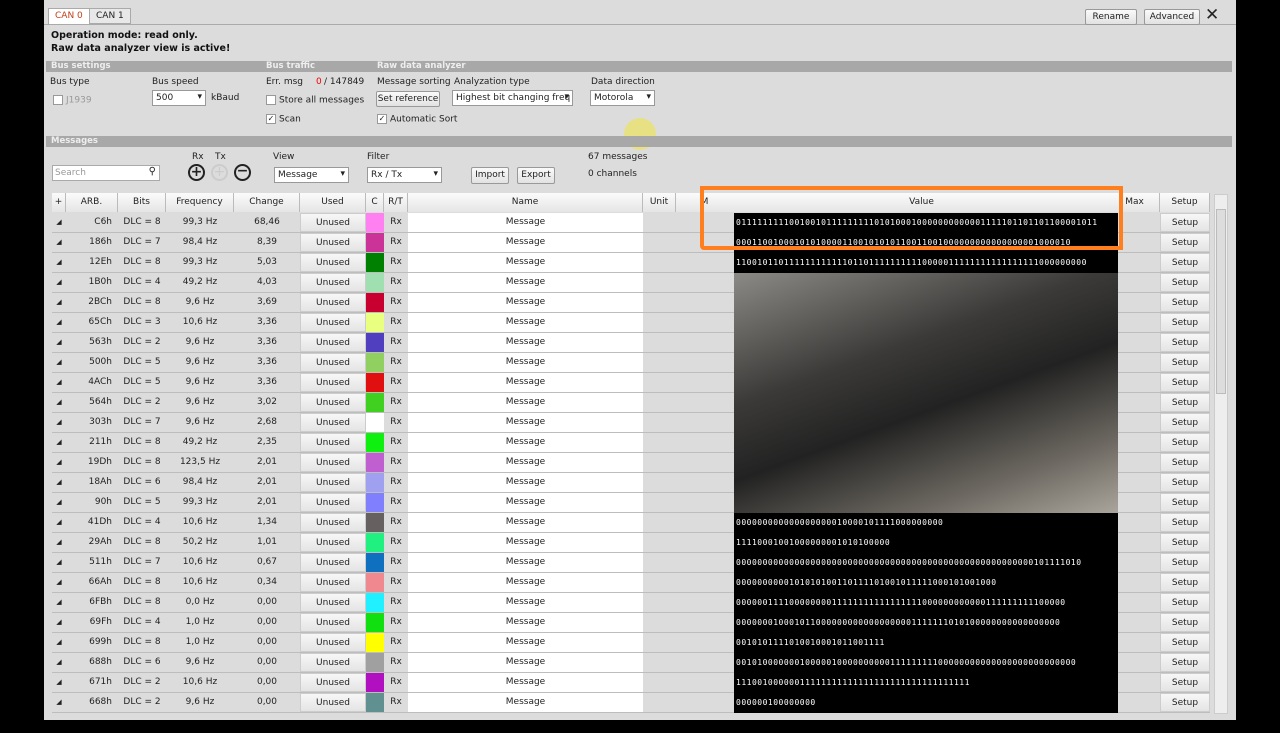  What do you see at coordinates (525, 202) in the screenshot?
I see `column-header-8: Name` at bounding box center [525, 202].